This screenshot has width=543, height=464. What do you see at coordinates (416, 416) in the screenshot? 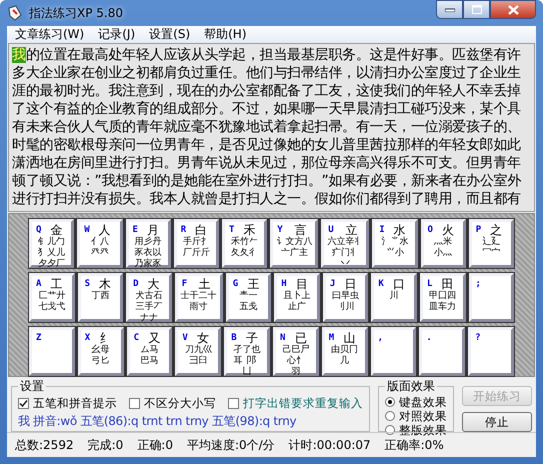
I see `radio-option: 对照效果` at bounding box center [416, 416].